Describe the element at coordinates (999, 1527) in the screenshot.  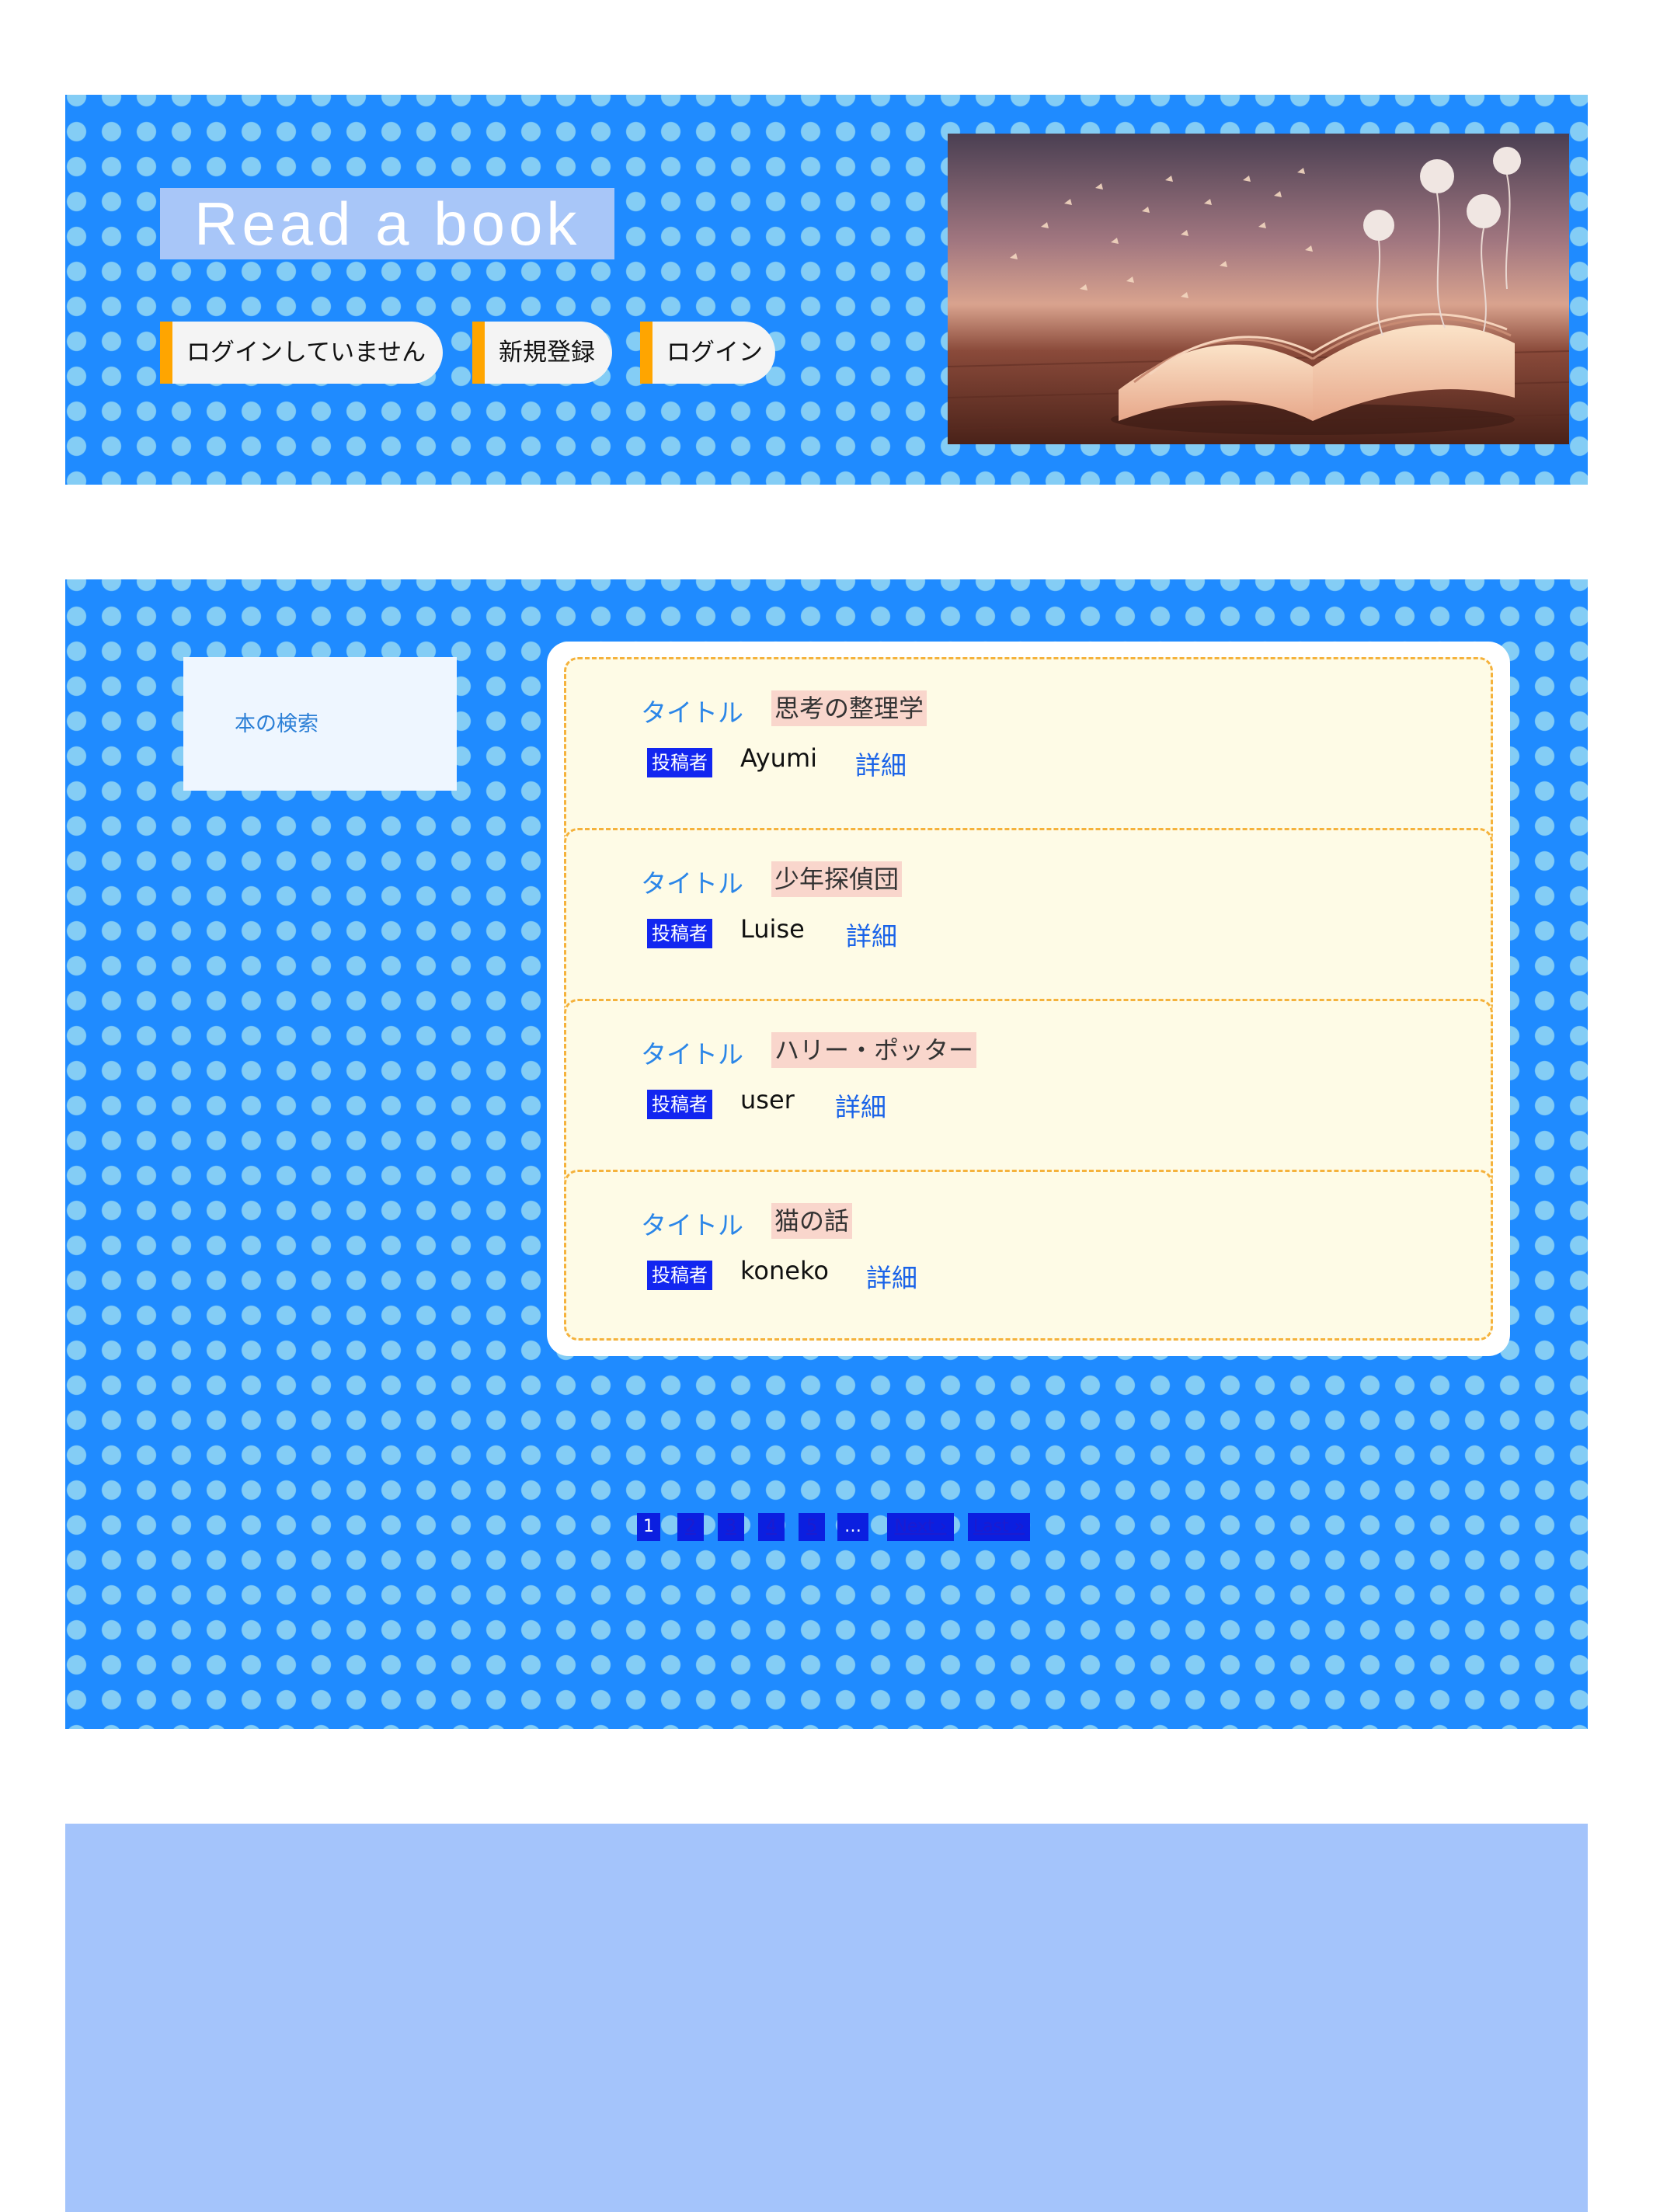
I see `last-page-link: Last »` at that location.